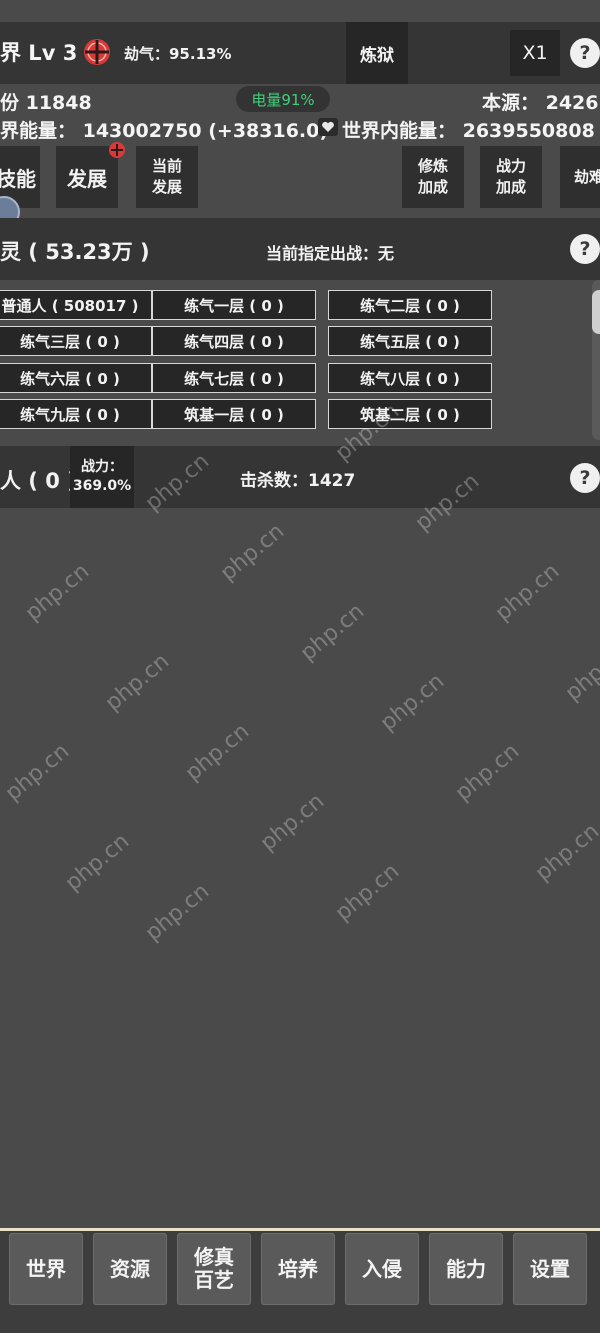 This screenshot has width=600, height=1333. I want to click on scrollbar-thumb, so click(596, 312).